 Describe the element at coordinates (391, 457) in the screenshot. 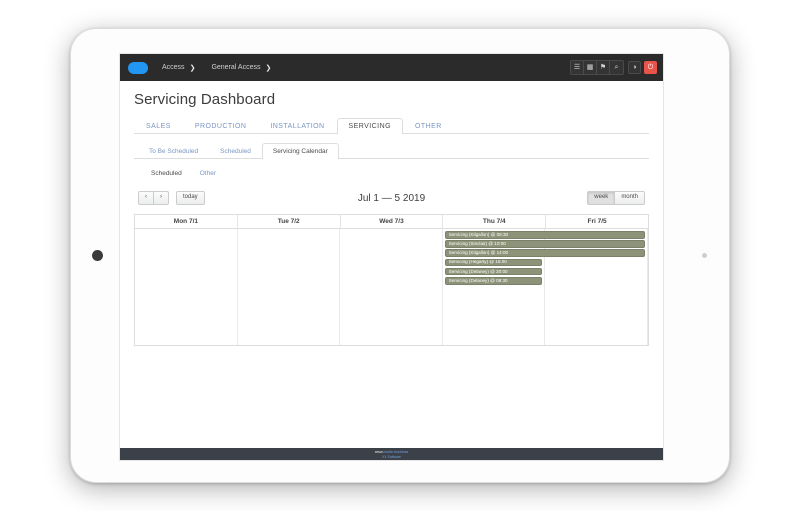

I see `footer-software-label: XX Software` at that location.